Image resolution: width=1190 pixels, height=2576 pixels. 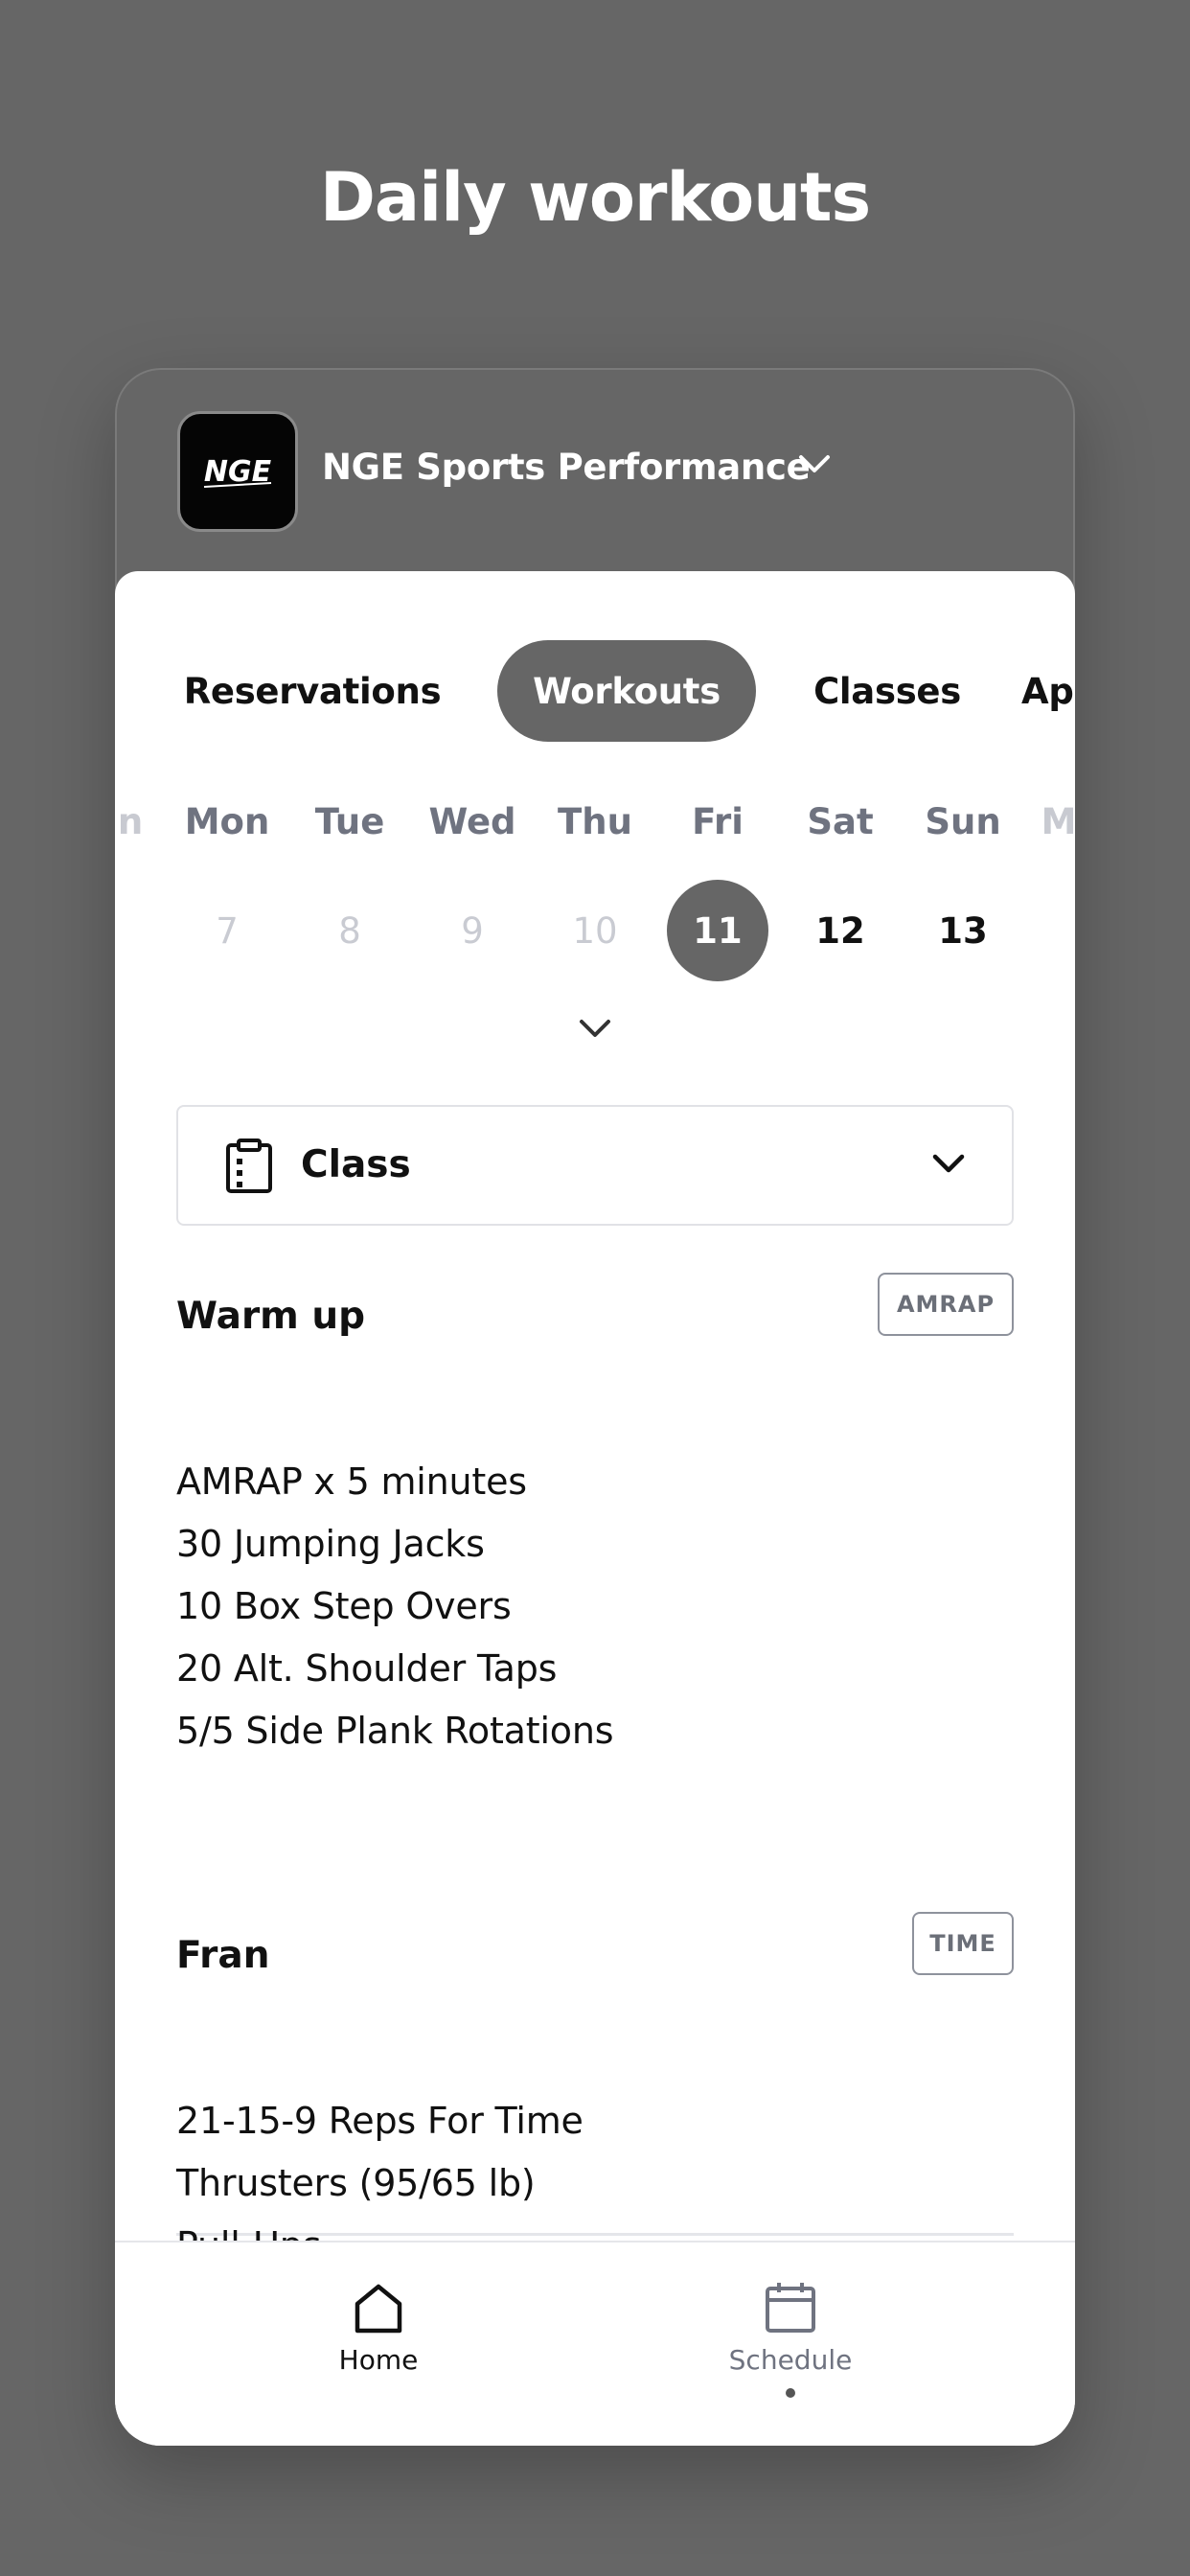 I want to click on date-10: 10, so click(x=595, y=930).